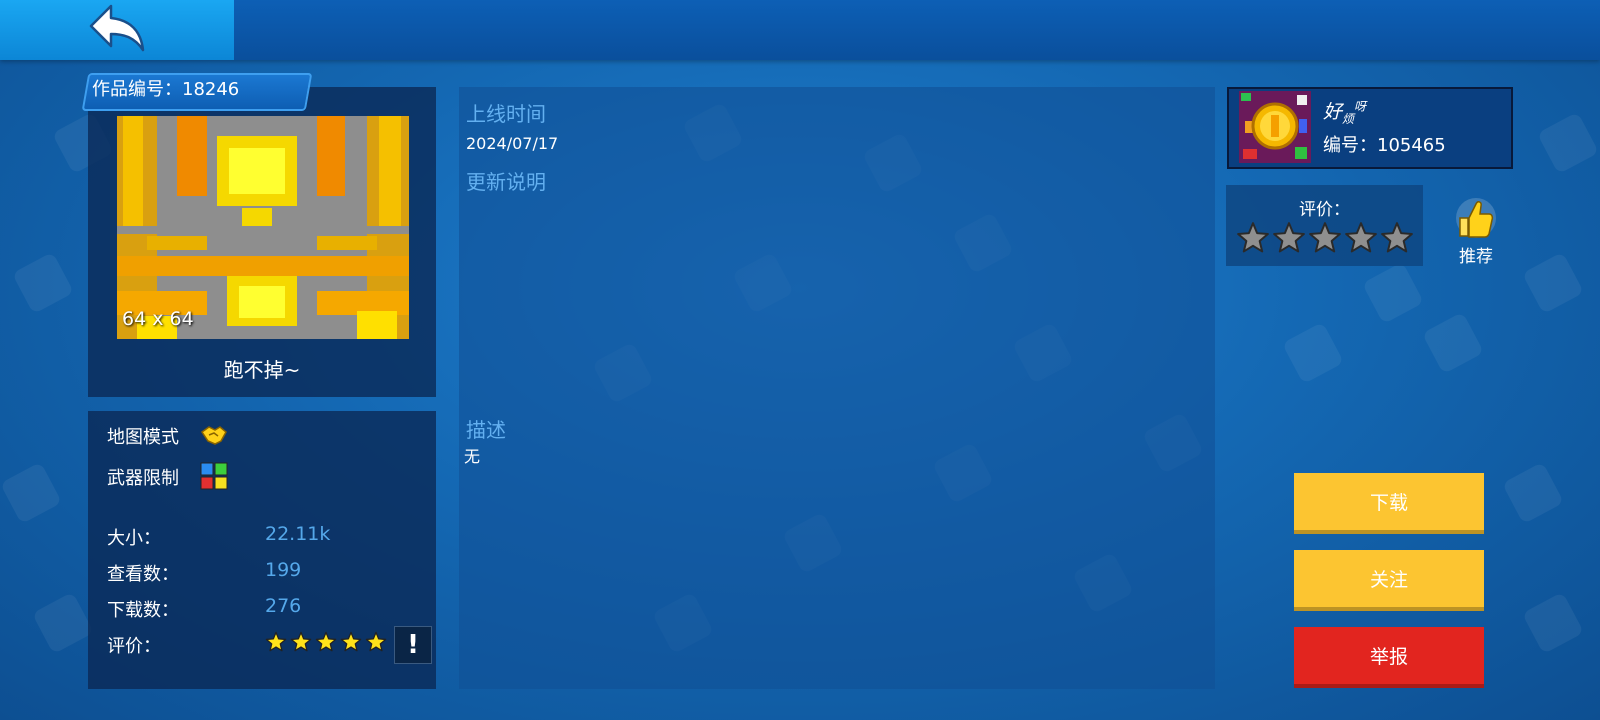  Describe the element at coordinates (1324, 210) in the screenshot. I see `user-rating-label: 评价：` at that location.